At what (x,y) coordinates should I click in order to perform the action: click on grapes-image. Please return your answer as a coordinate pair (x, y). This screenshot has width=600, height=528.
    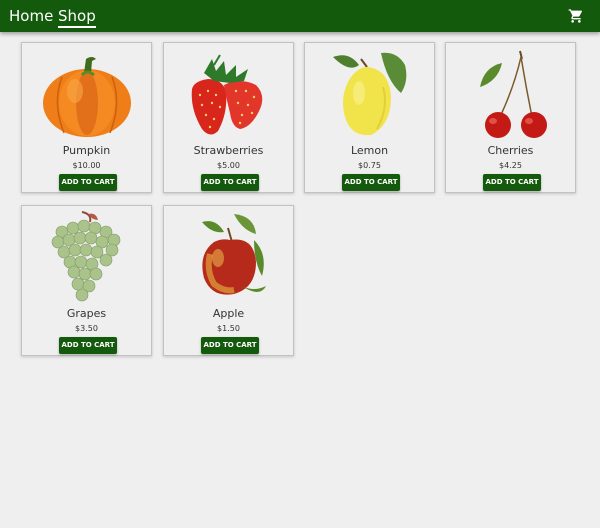
    Looking at the image, I should click on (86, 256).